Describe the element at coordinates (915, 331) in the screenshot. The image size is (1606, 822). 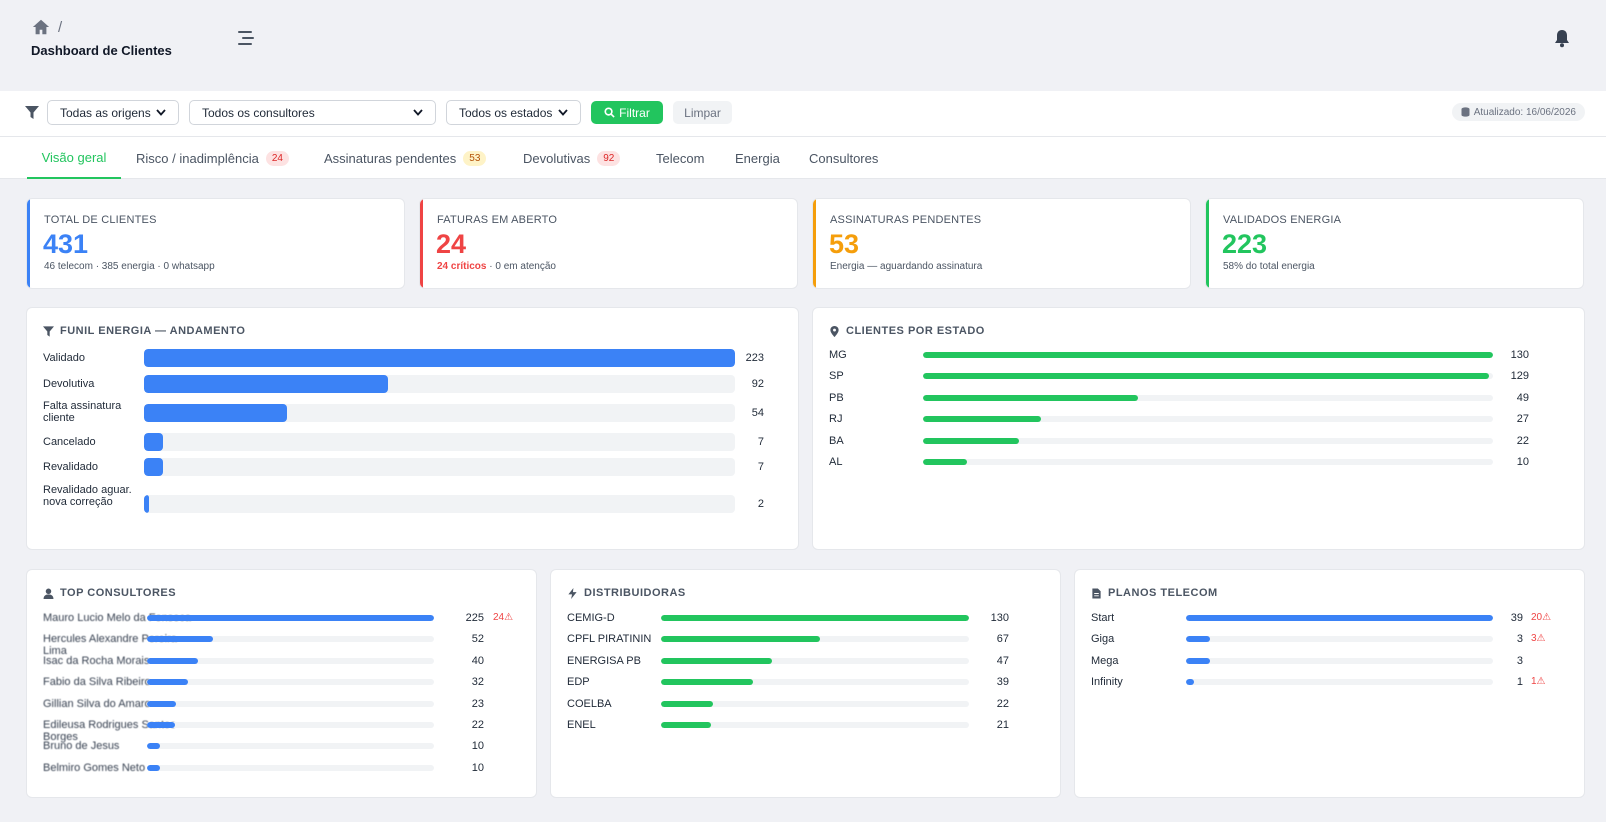
I see `panel-title-text: CLIENTES POR ESTADO` at that location.